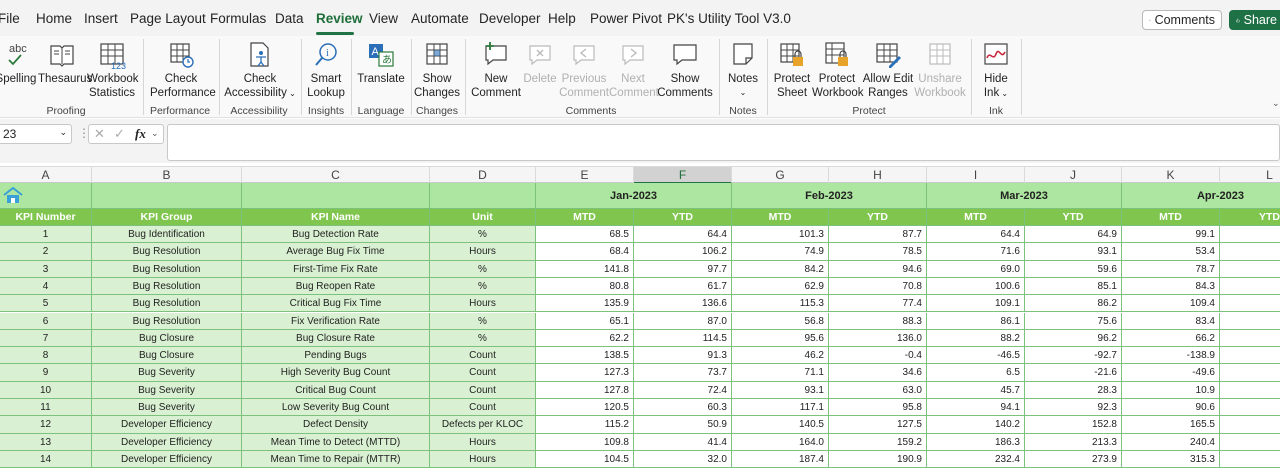  What do you see at coordinates (996, 70) in the screenshot?
I see `hide-ink-button: Hide Ink ⌄` at bounding box center [996, 70].